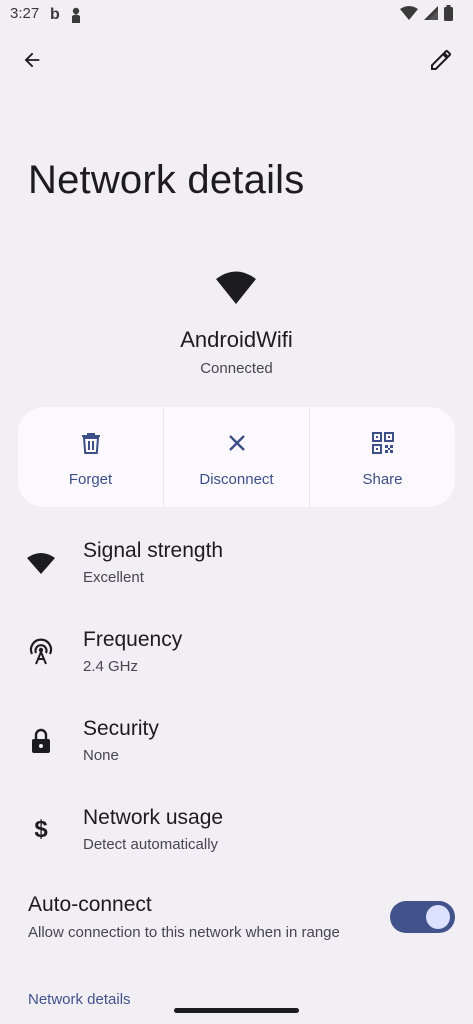  Describe the element at coordinates (133, 639) in the screenshot. I see `frequency-title: Frequency` at that location.